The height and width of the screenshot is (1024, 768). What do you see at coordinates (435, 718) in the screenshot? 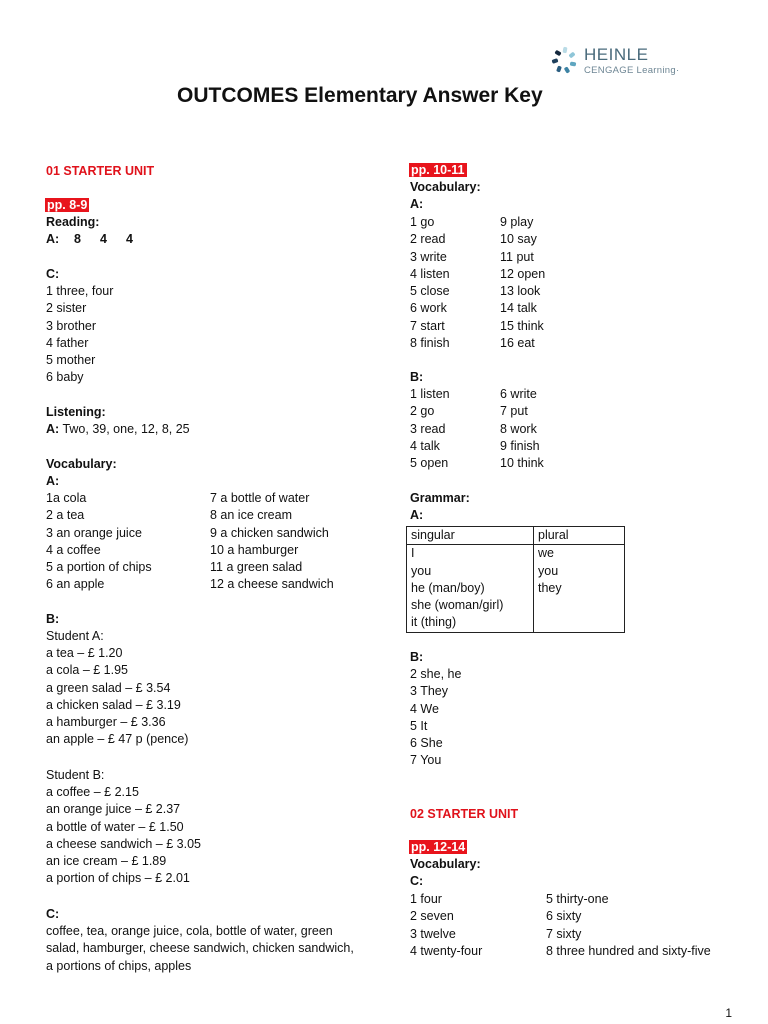
I see `grammar-b-list: 2 she, he 3 They 4 We 5 It 6 She 7 You` at bounding box center [435, 718].